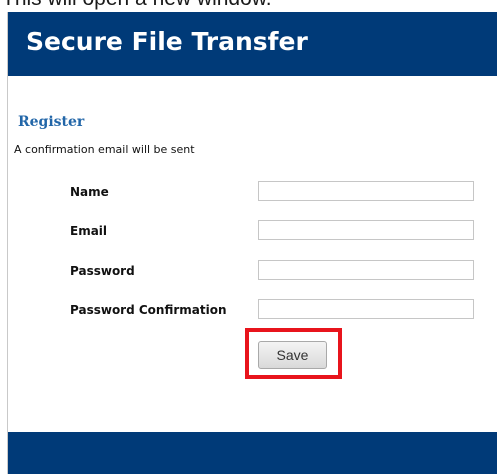  I want to click on header-band: Secure File Transfer, so click(252, 44).